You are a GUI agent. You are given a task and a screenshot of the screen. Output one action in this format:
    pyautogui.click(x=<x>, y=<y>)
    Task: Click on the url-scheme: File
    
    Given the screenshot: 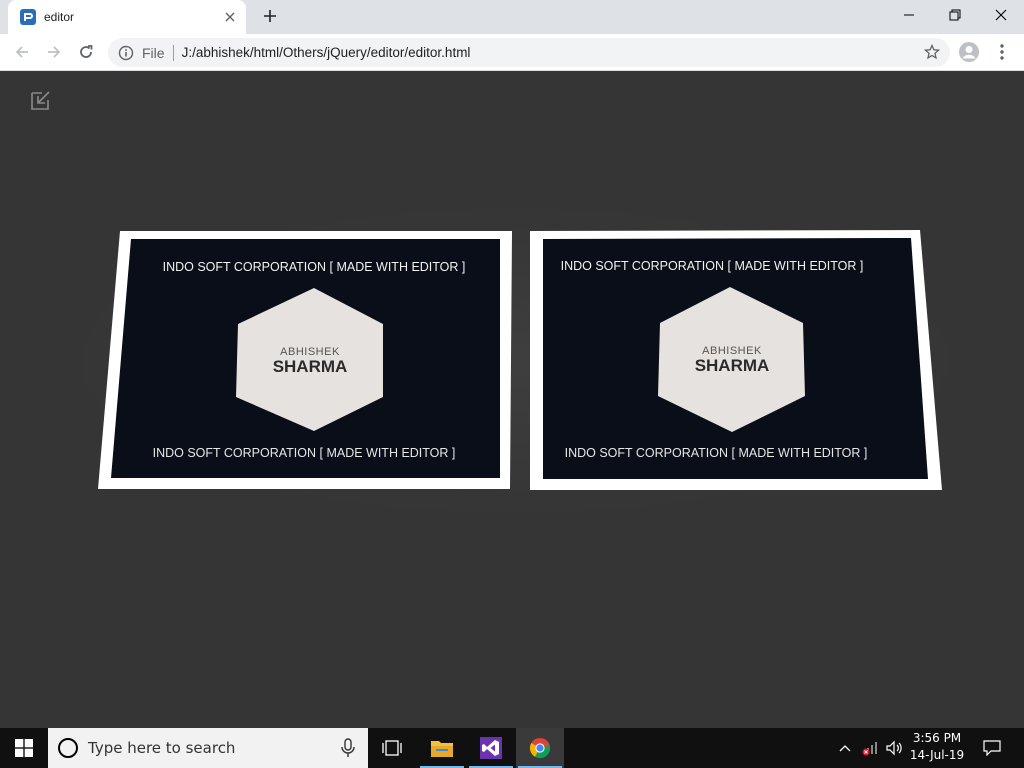 What is the action you would take?
    pyautogui.click(x=153, y=52)
    